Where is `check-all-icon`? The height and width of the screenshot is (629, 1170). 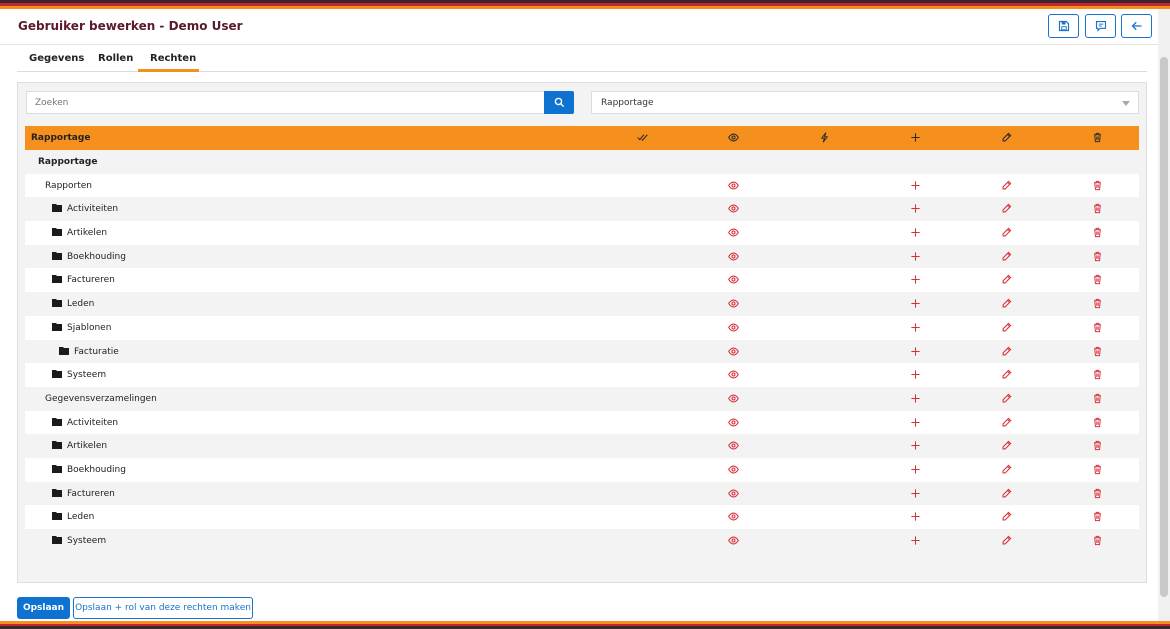 check-all-icon is located at coordinates (642, 137).